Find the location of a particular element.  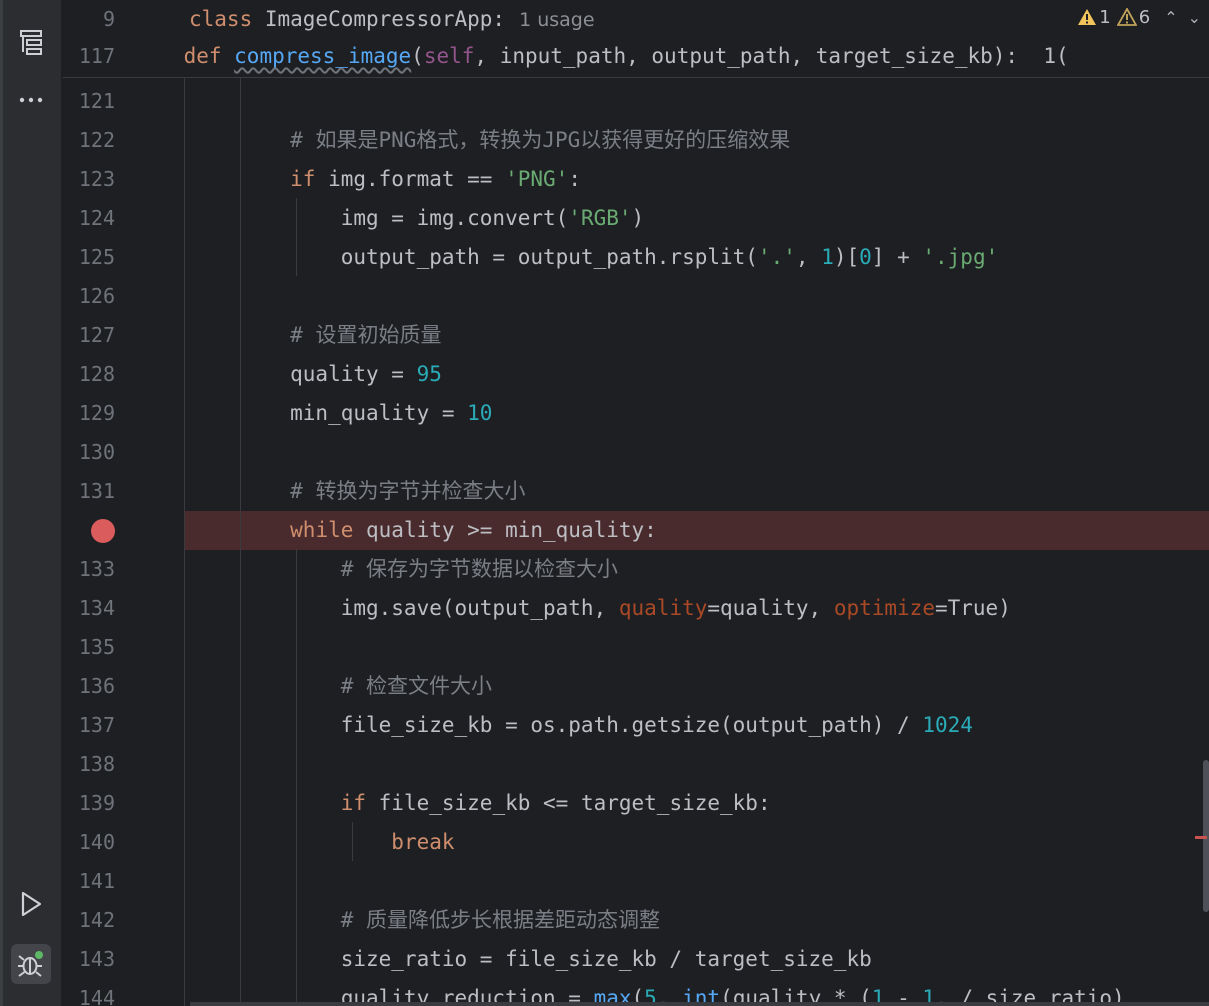

code-text: if file_size_kb <= target_size_kb: is located at coordinates (480, 803).